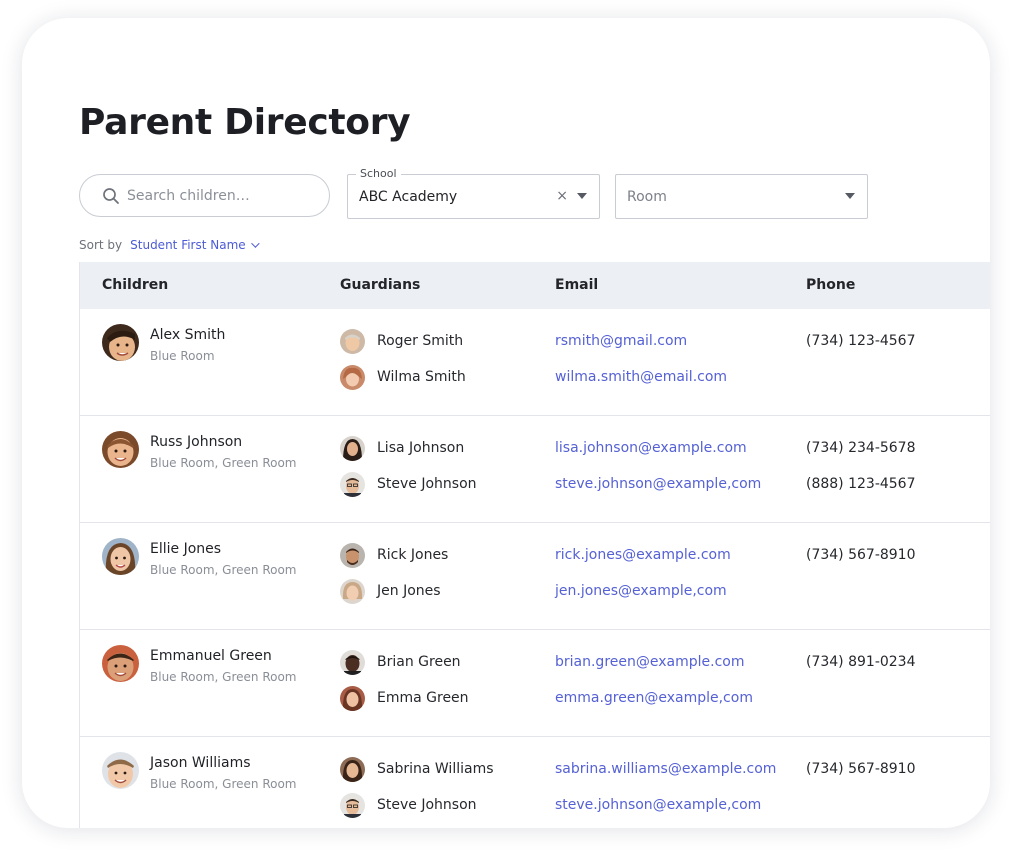  I want to click on table-header: Children Guardians Email Phone, so click(535, 285).